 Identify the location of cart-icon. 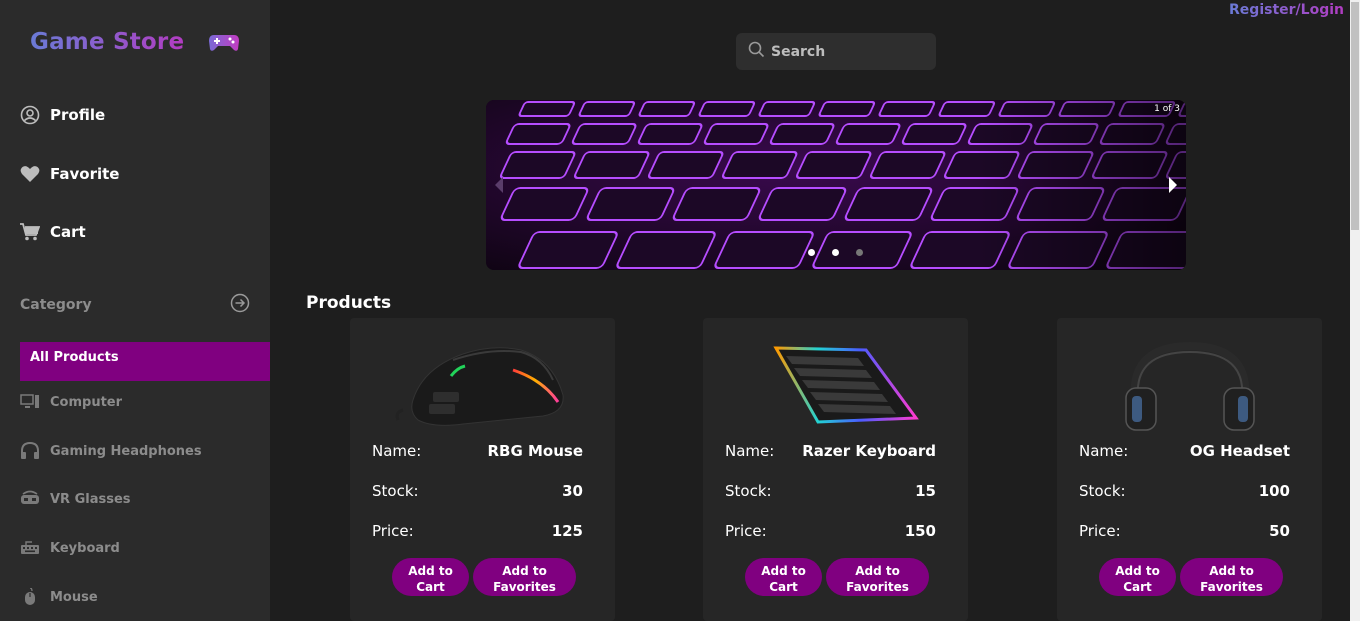
(30, 232).